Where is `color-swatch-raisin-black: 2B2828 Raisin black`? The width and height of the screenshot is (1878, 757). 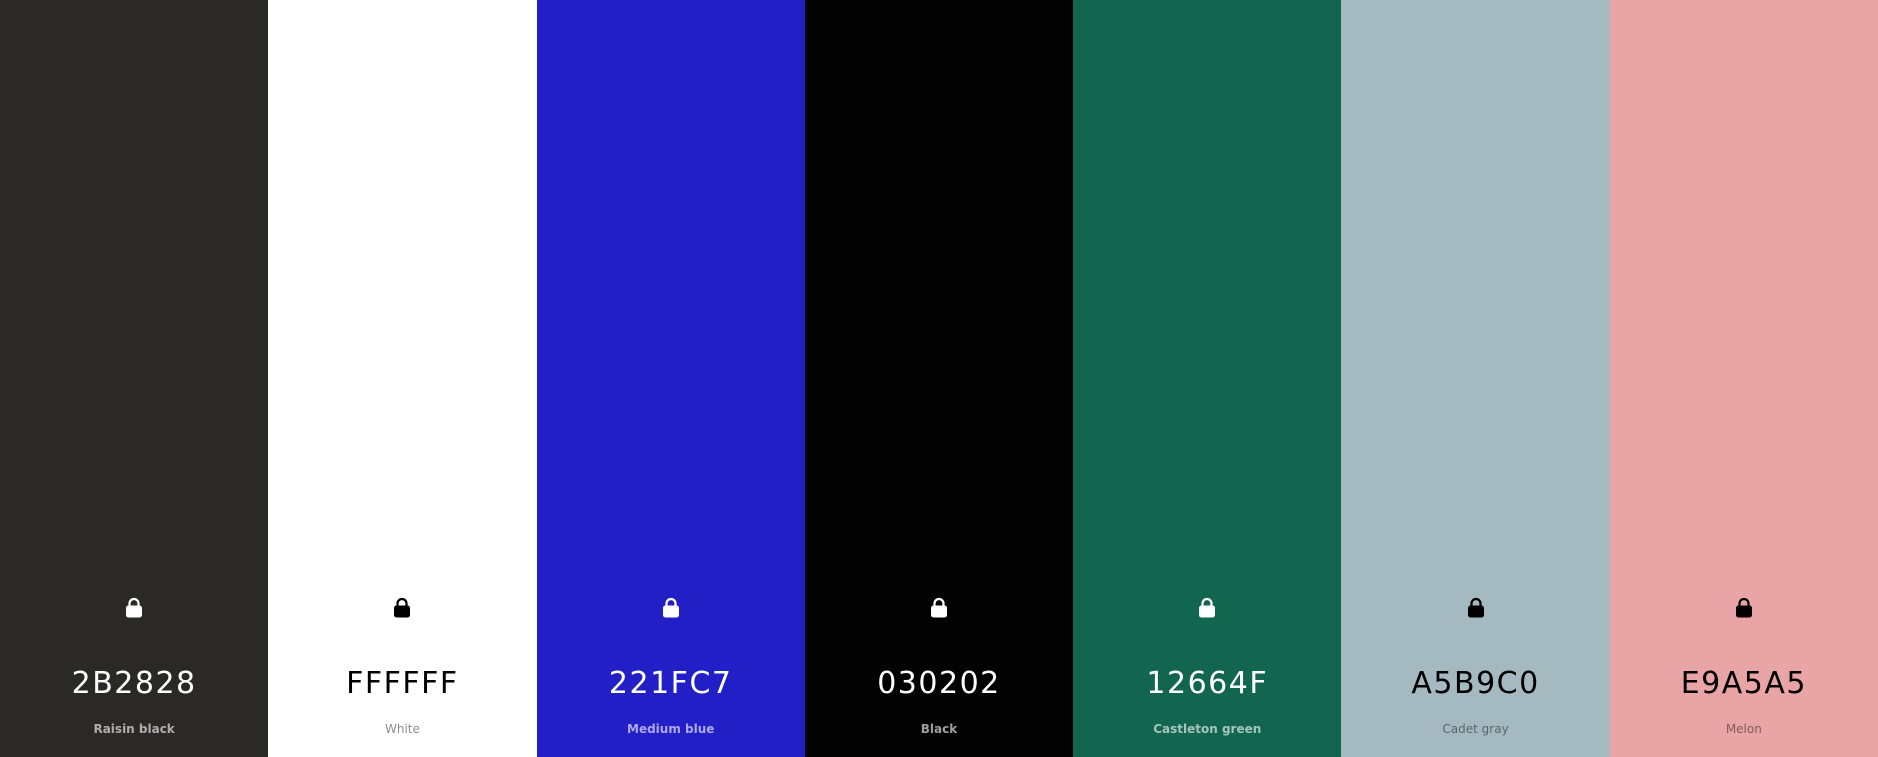 color-swatch-raisin-black: 2B2828 Raisin black is located at coordinates (134, 378).